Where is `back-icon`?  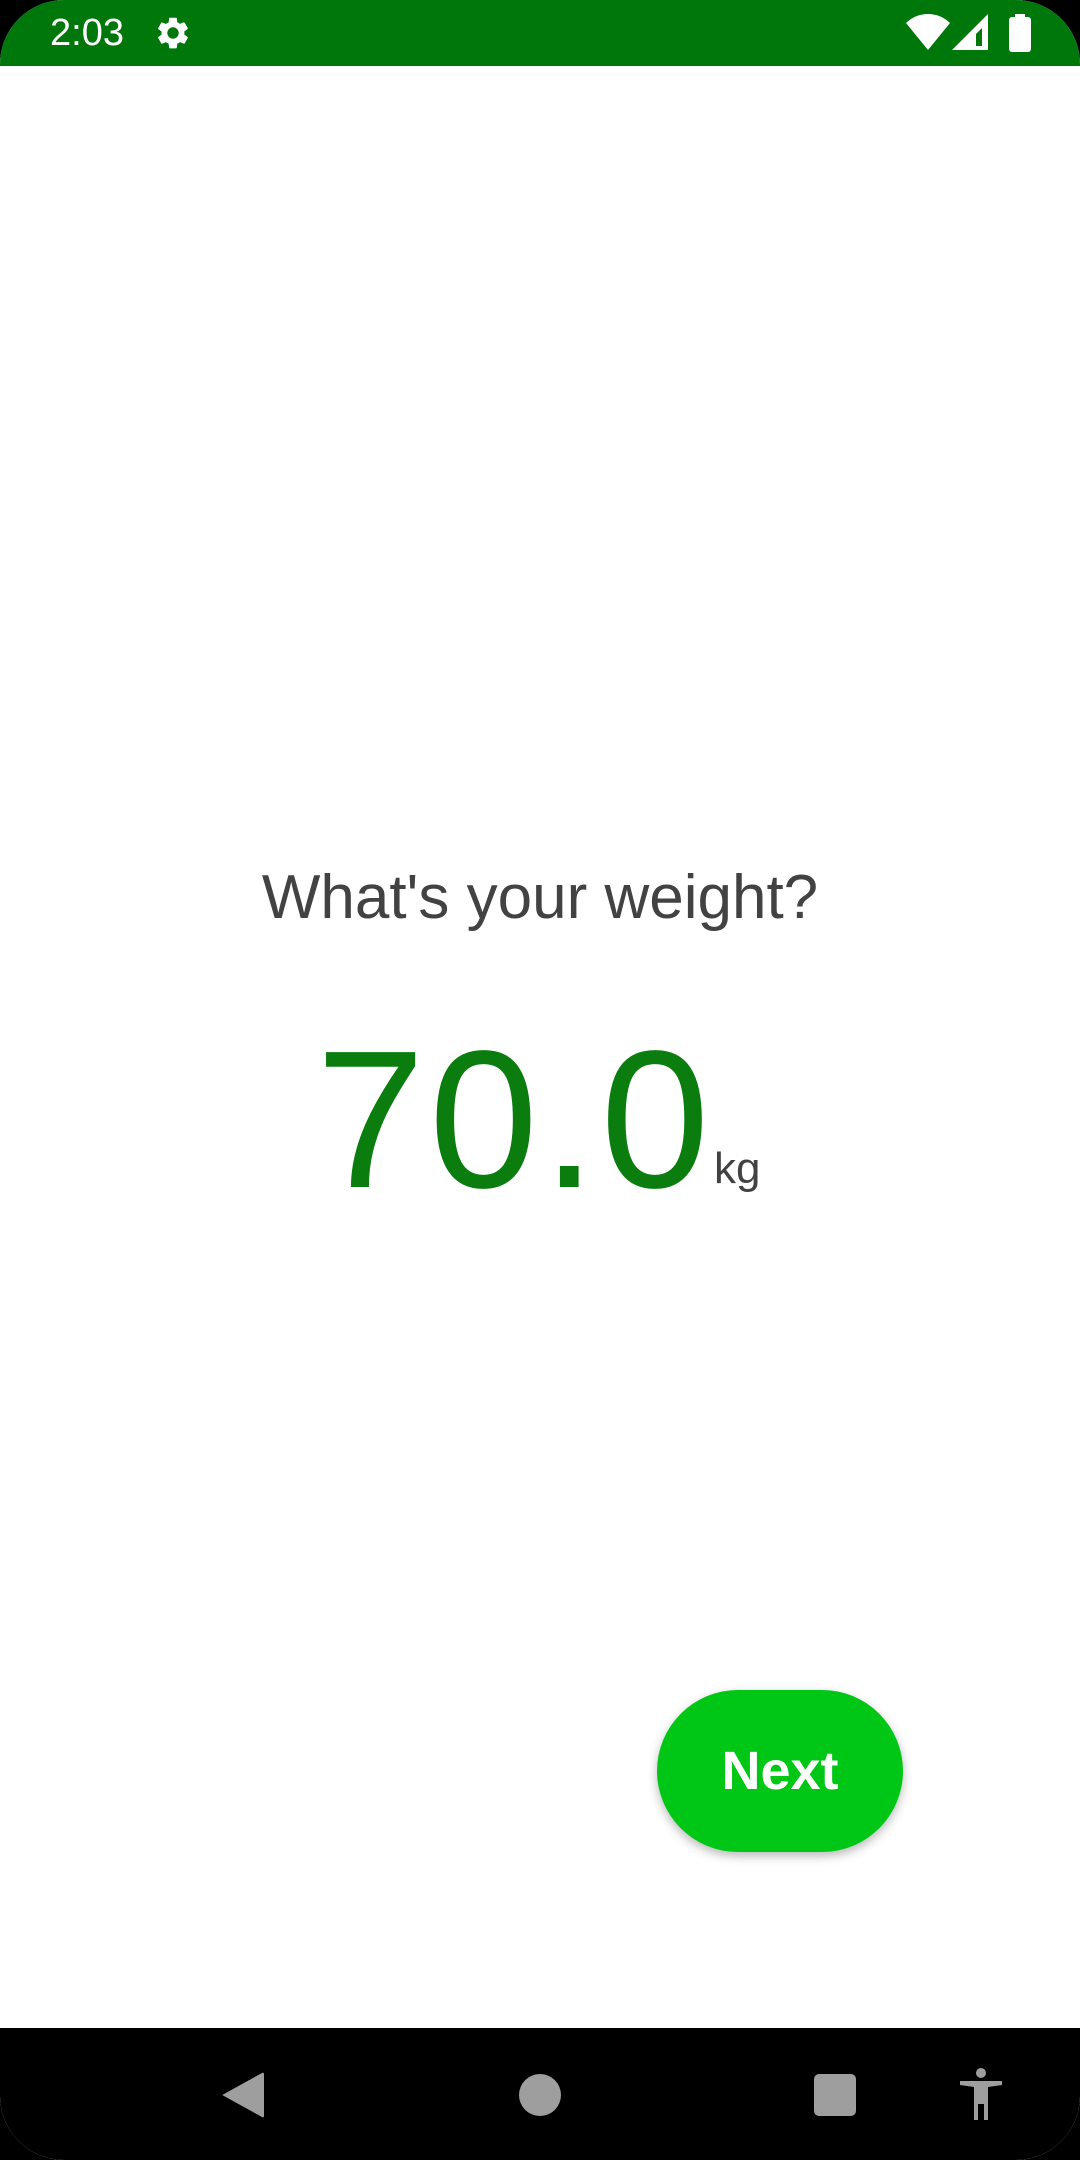 back-icon is located at coordinates (243, 2095).